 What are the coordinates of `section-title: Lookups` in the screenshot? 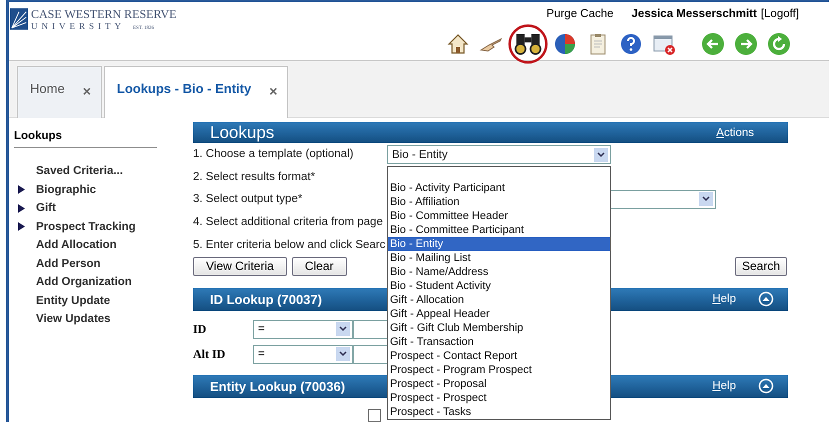 It's located at (242, 132).